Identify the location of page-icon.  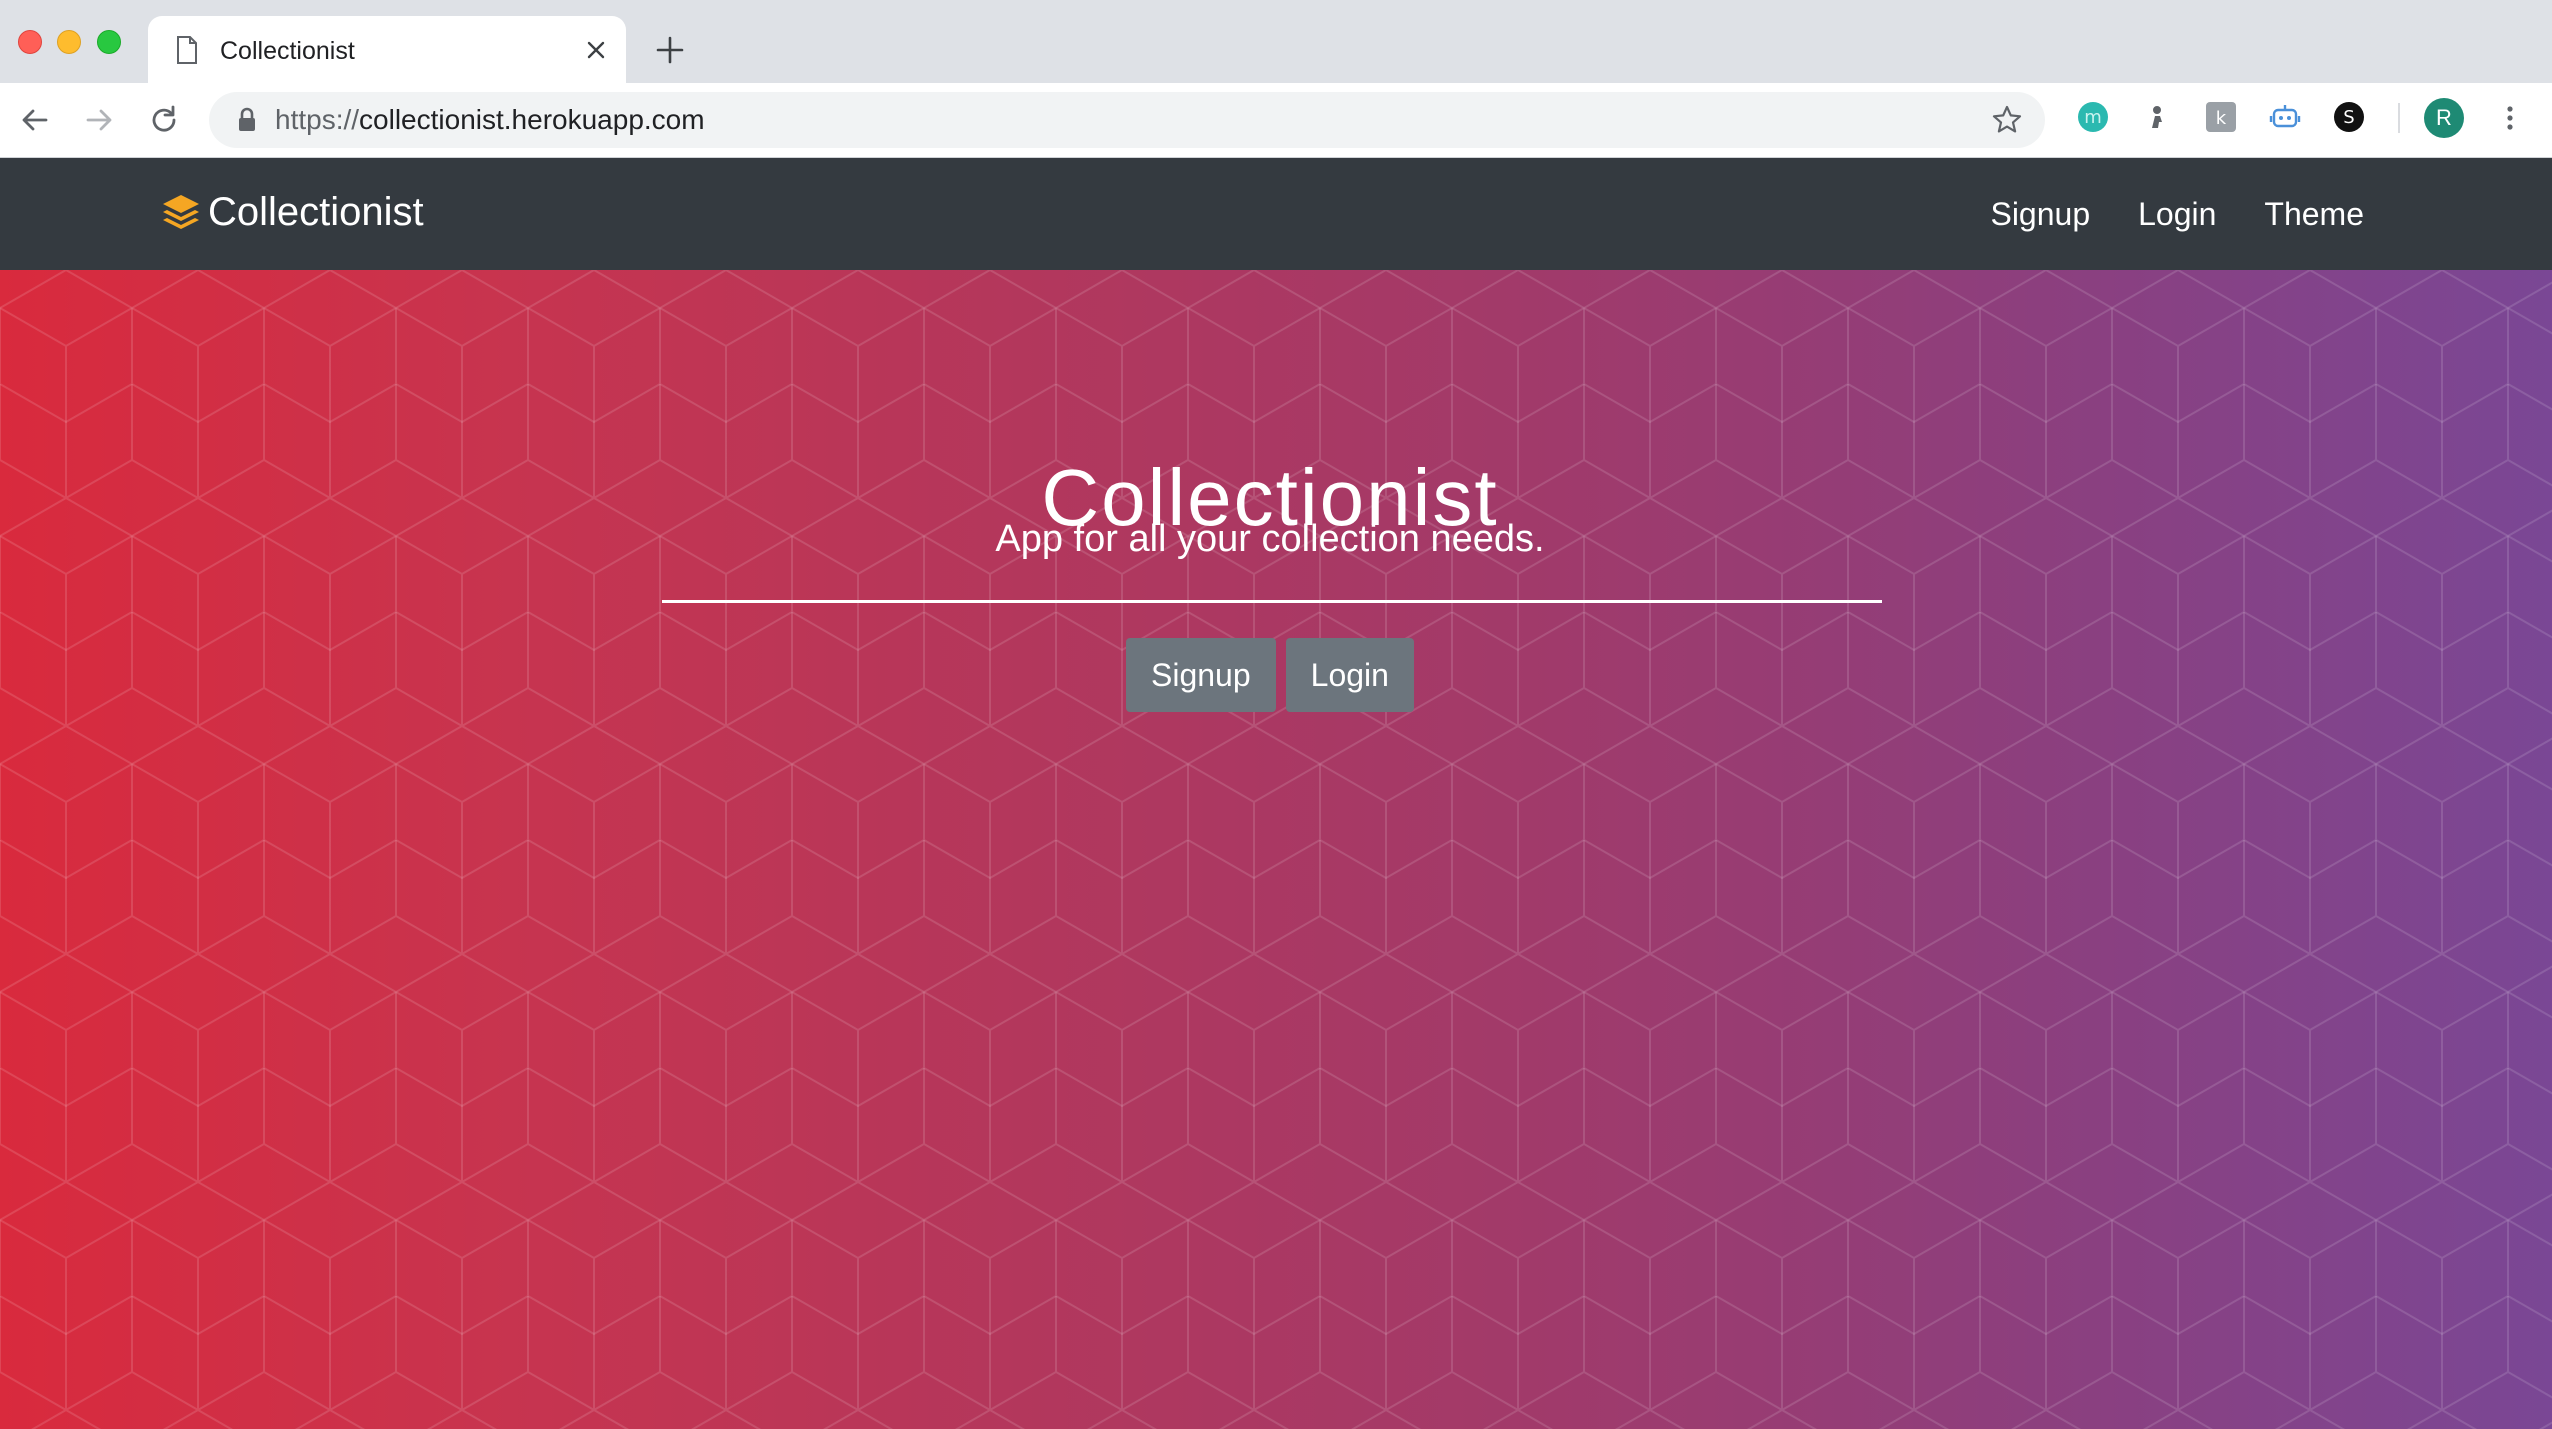
(187, 50).